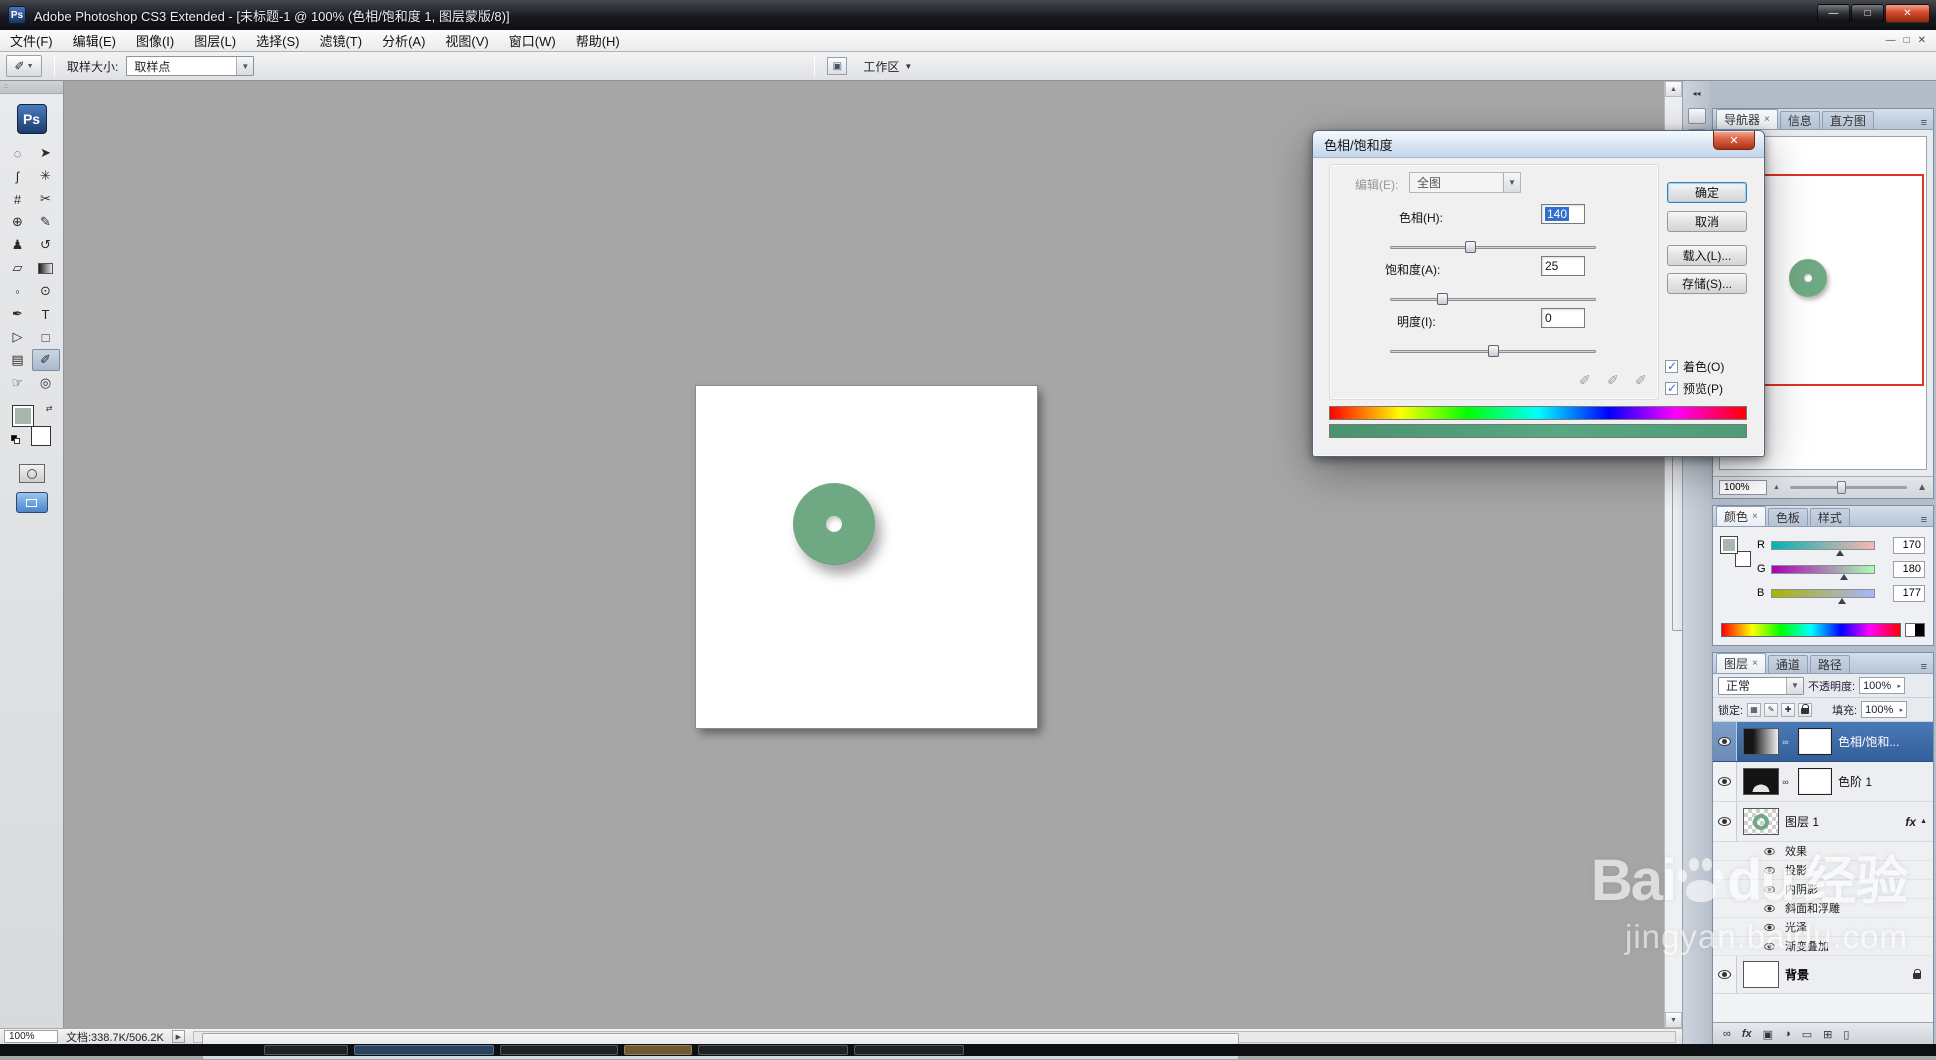  I want to click on color-spectrum-bar, so click(1811, 630).